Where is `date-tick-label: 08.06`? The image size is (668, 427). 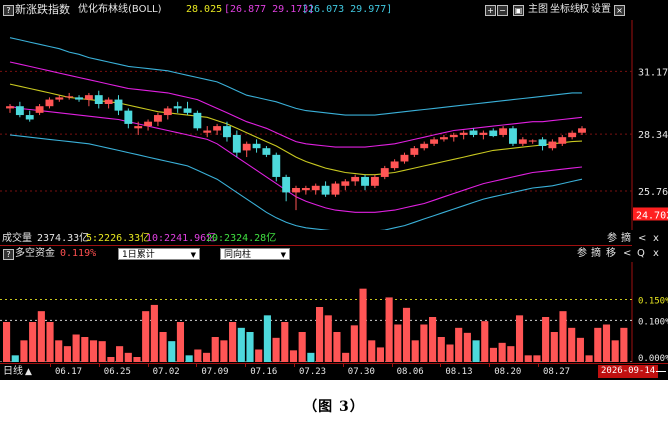
date-tick-label: 08.06 is located at coordinates (410, 372).